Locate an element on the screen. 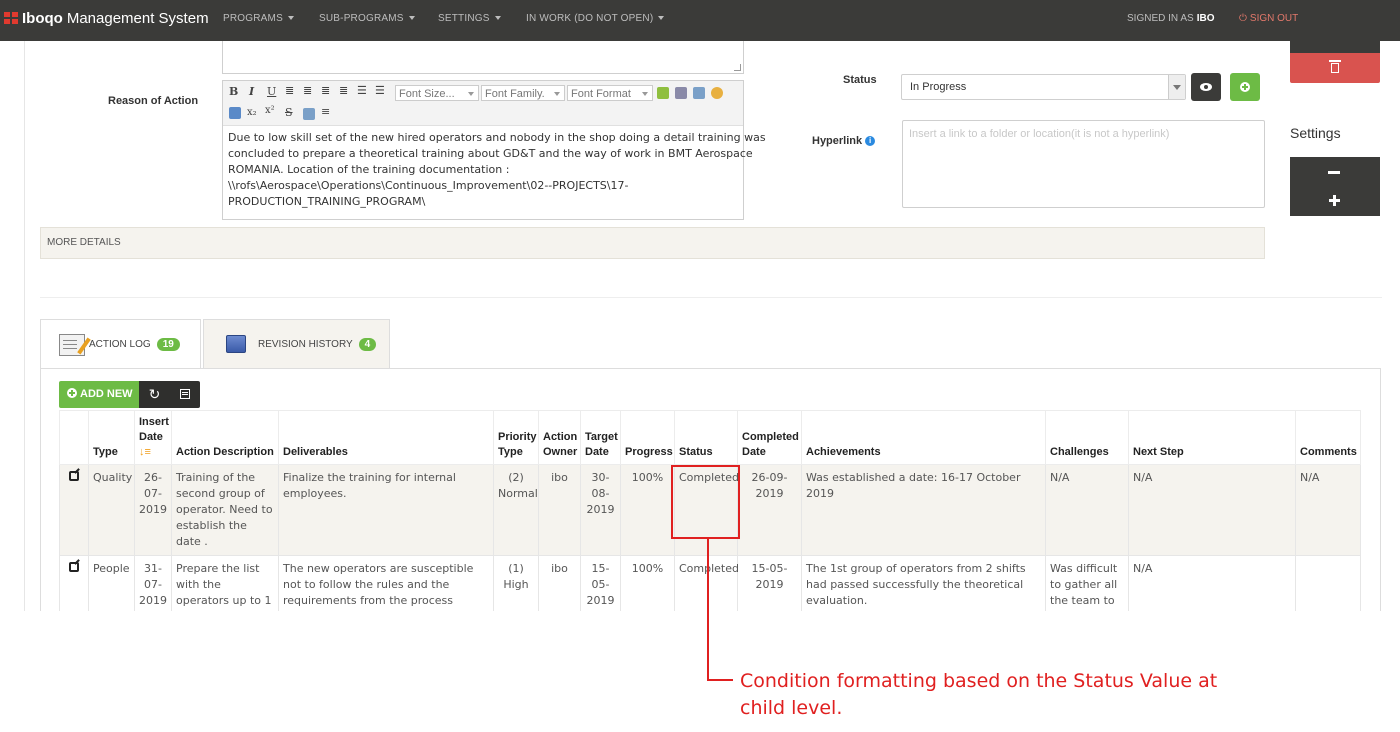  strikethrough-icon: S is located at coordinates (289, 112).